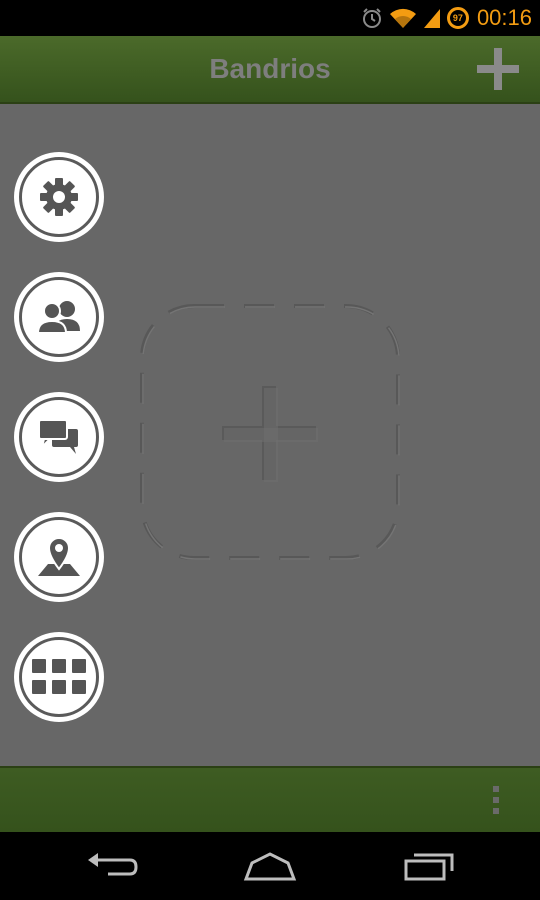 This screenshot has width=540, height=900. I want to click on plus-icon, so click(498, 69).